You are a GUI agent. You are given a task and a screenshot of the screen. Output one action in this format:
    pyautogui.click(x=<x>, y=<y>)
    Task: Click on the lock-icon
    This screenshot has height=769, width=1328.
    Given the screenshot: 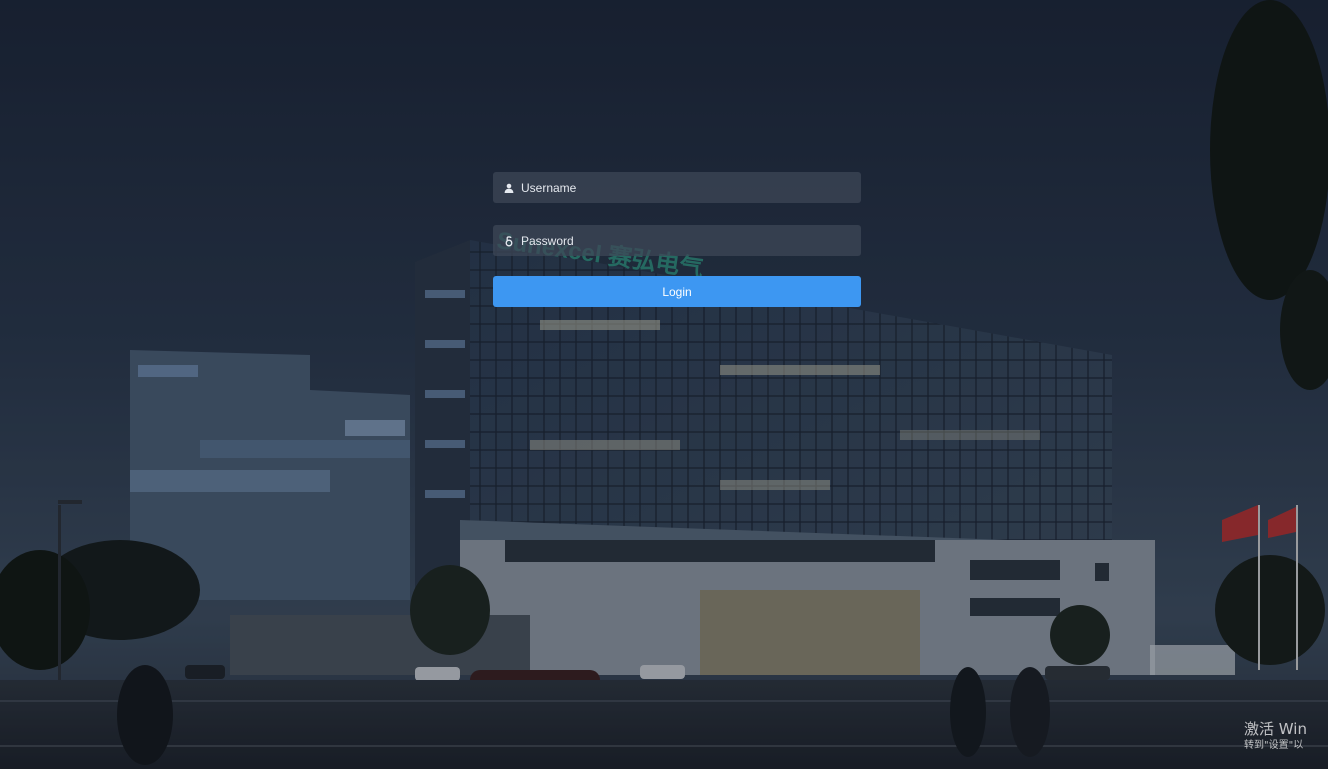 What is the action you would take?
    pyautogui.click(x=509, y=241)
    